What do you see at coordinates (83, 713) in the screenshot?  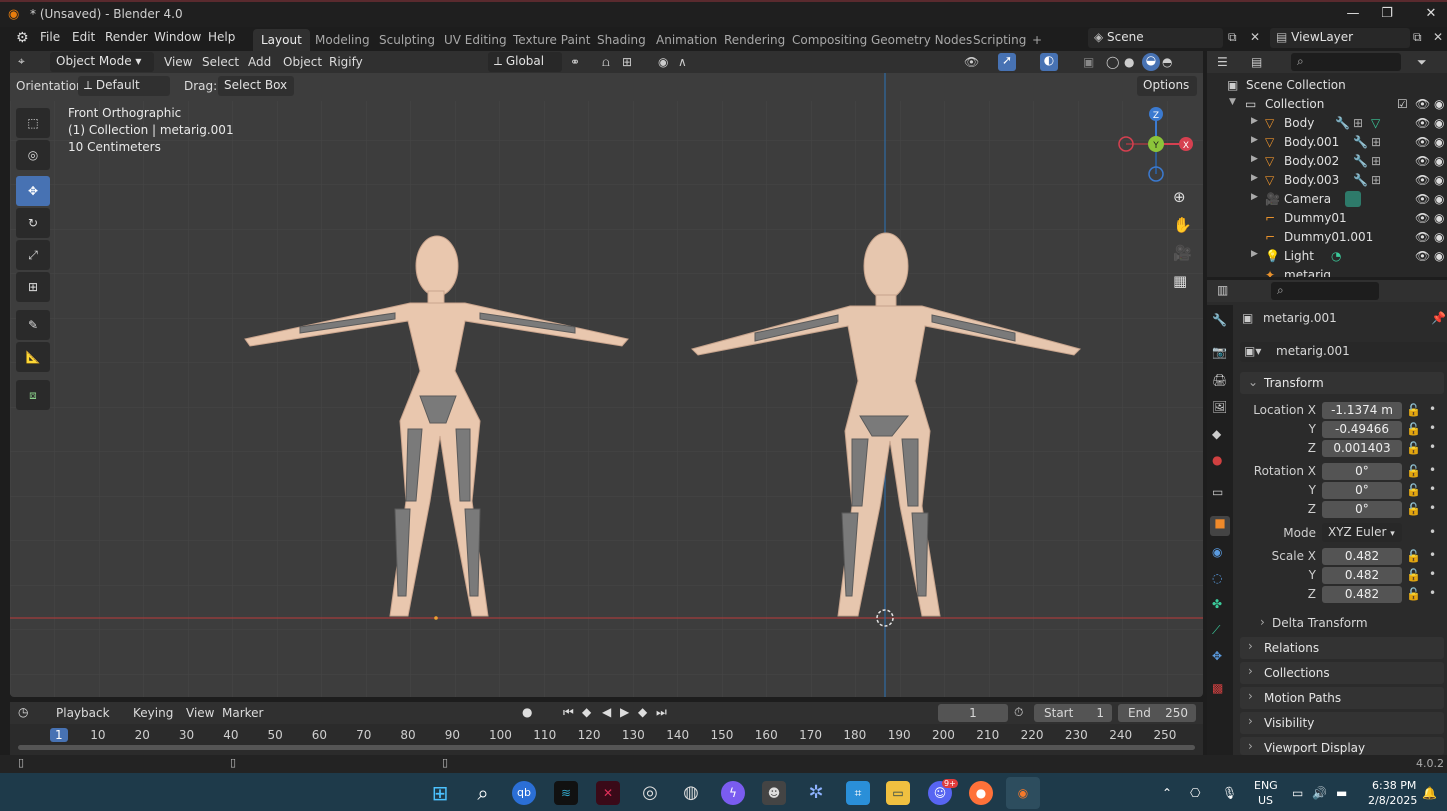 I see `timeline-menu-playback: Playback` at bounding box center [83, 713].